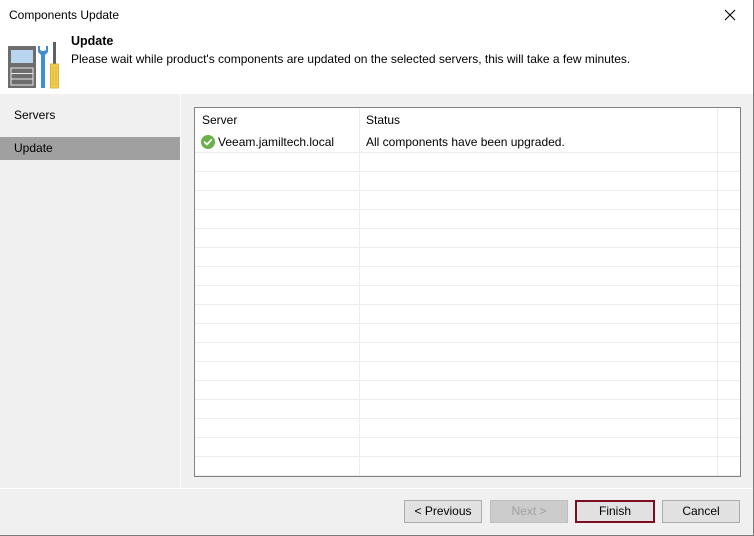 This screenshot has width=754, height=536. I want to click on cancel-button: Cancel, so click(701, 511).